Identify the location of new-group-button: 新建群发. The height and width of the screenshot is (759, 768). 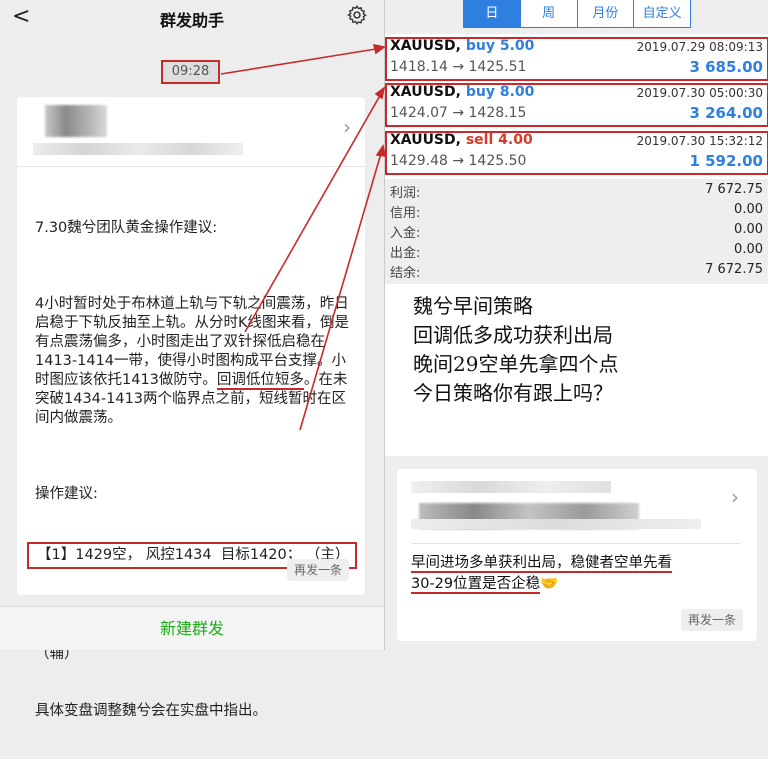
(192, 628).